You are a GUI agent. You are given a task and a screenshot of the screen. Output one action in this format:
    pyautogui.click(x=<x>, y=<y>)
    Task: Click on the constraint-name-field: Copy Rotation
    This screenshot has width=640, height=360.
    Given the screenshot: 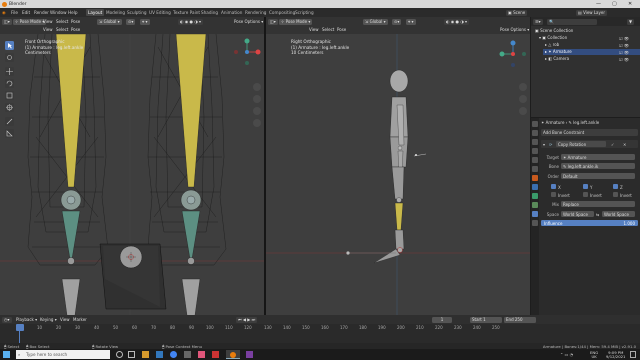 What is the action you would take?
    pyautogui.click(x=581, y=144)
    